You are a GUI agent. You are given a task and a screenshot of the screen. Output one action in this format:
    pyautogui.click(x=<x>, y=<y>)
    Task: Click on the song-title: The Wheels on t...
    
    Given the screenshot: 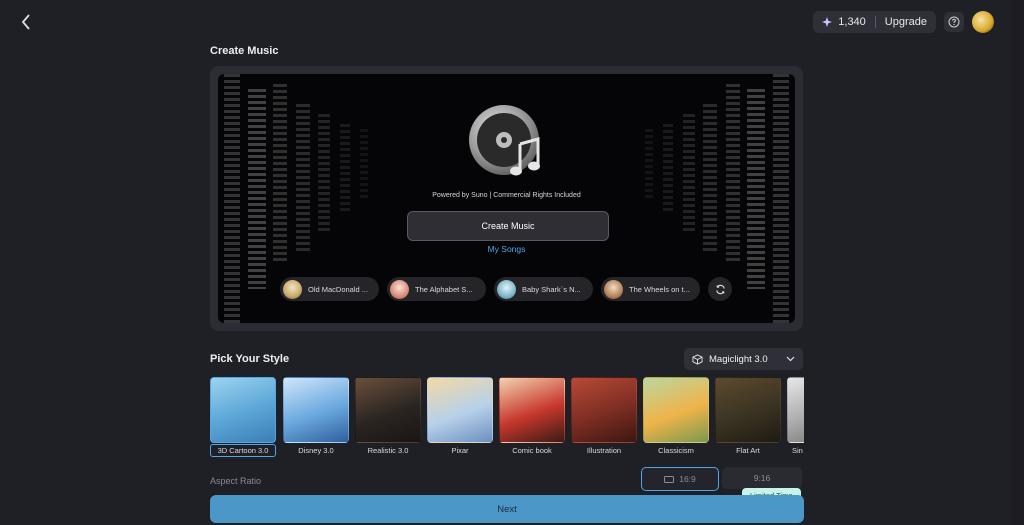 What is the action you would take?
    pyautogui.click(x=659, y=289)
    